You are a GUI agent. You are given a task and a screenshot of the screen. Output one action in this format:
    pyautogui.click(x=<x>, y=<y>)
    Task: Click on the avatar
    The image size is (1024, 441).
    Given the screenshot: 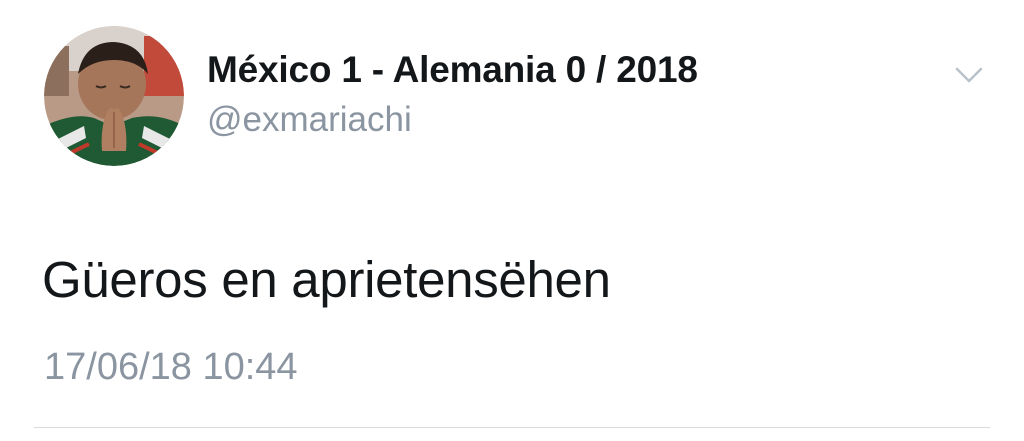 What is the action you would take?
    pyautogui.click(x=114, y=96)
    